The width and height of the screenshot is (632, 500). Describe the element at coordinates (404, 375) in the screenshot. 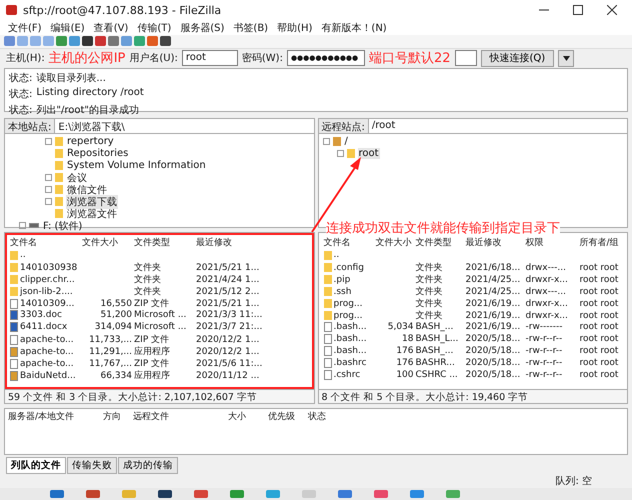

I see `table-cell-text: 100` at that location.